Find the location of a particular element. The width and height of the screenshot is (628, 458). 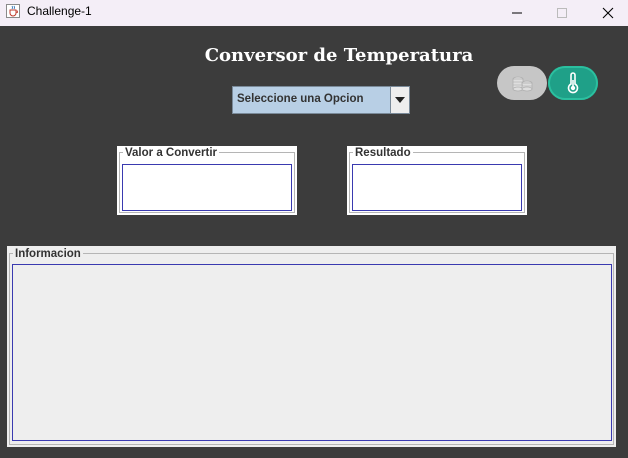

coins-icon is located at coordinates (522, 84).